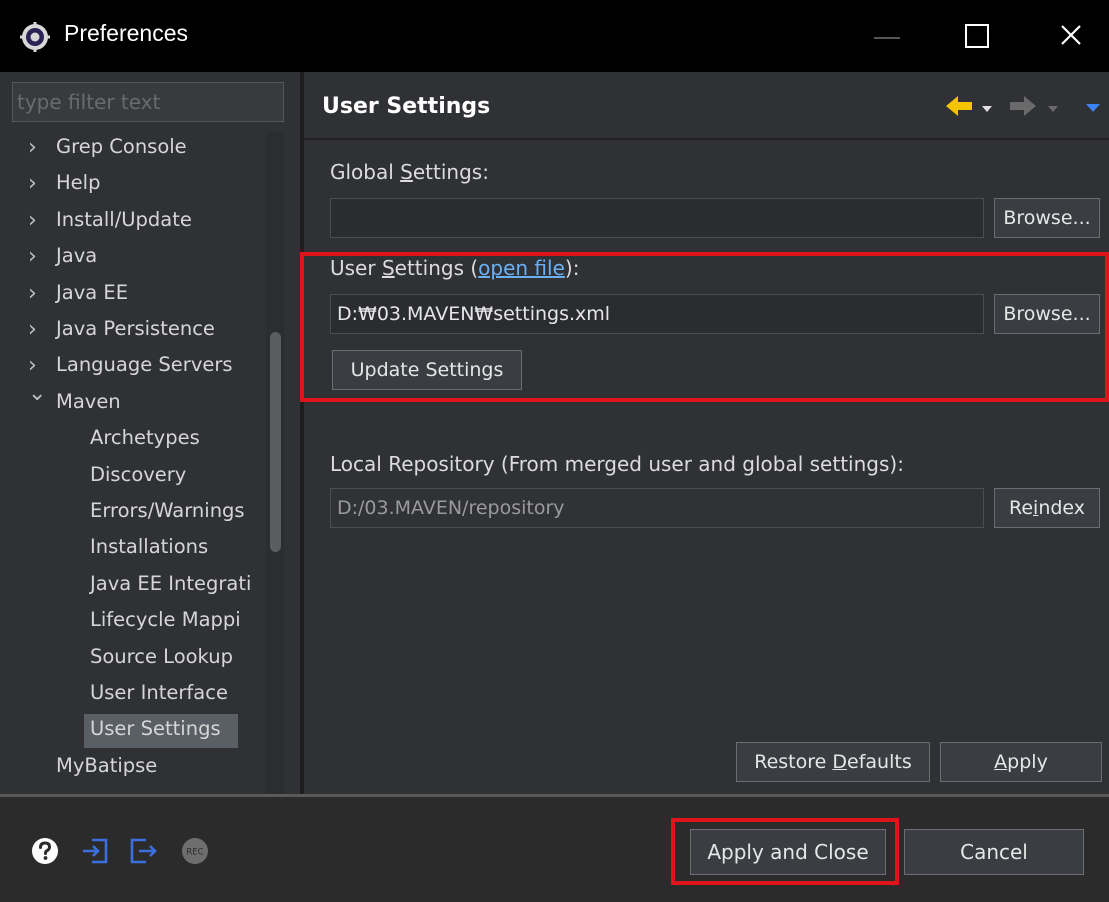 This screenshot has height=902, width=1109. Describe the element at coordinates (161, 656) in the screenshot. I see `tree-item-label: Source Lookup` at that location.